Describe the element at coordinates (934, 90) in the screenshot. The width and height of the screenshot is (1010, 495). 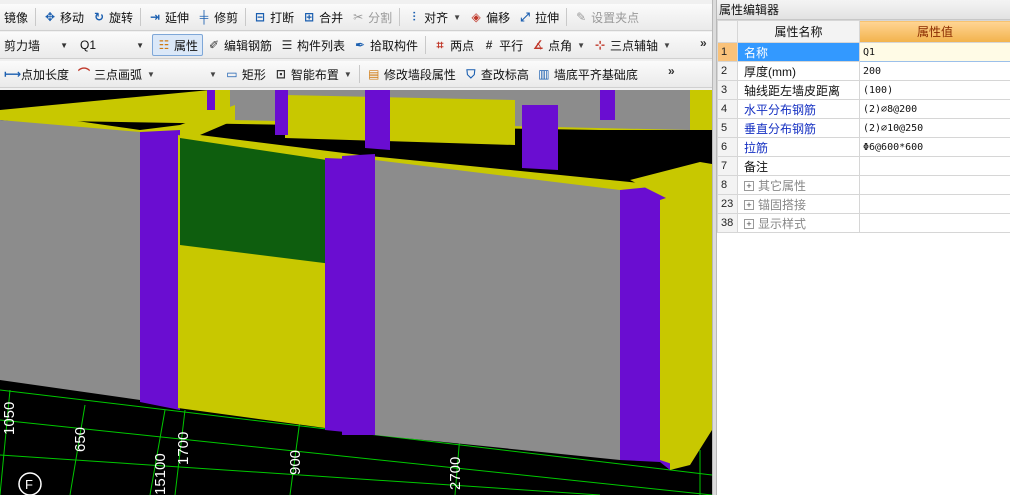
I see `property-value-input: (100)` at that location.